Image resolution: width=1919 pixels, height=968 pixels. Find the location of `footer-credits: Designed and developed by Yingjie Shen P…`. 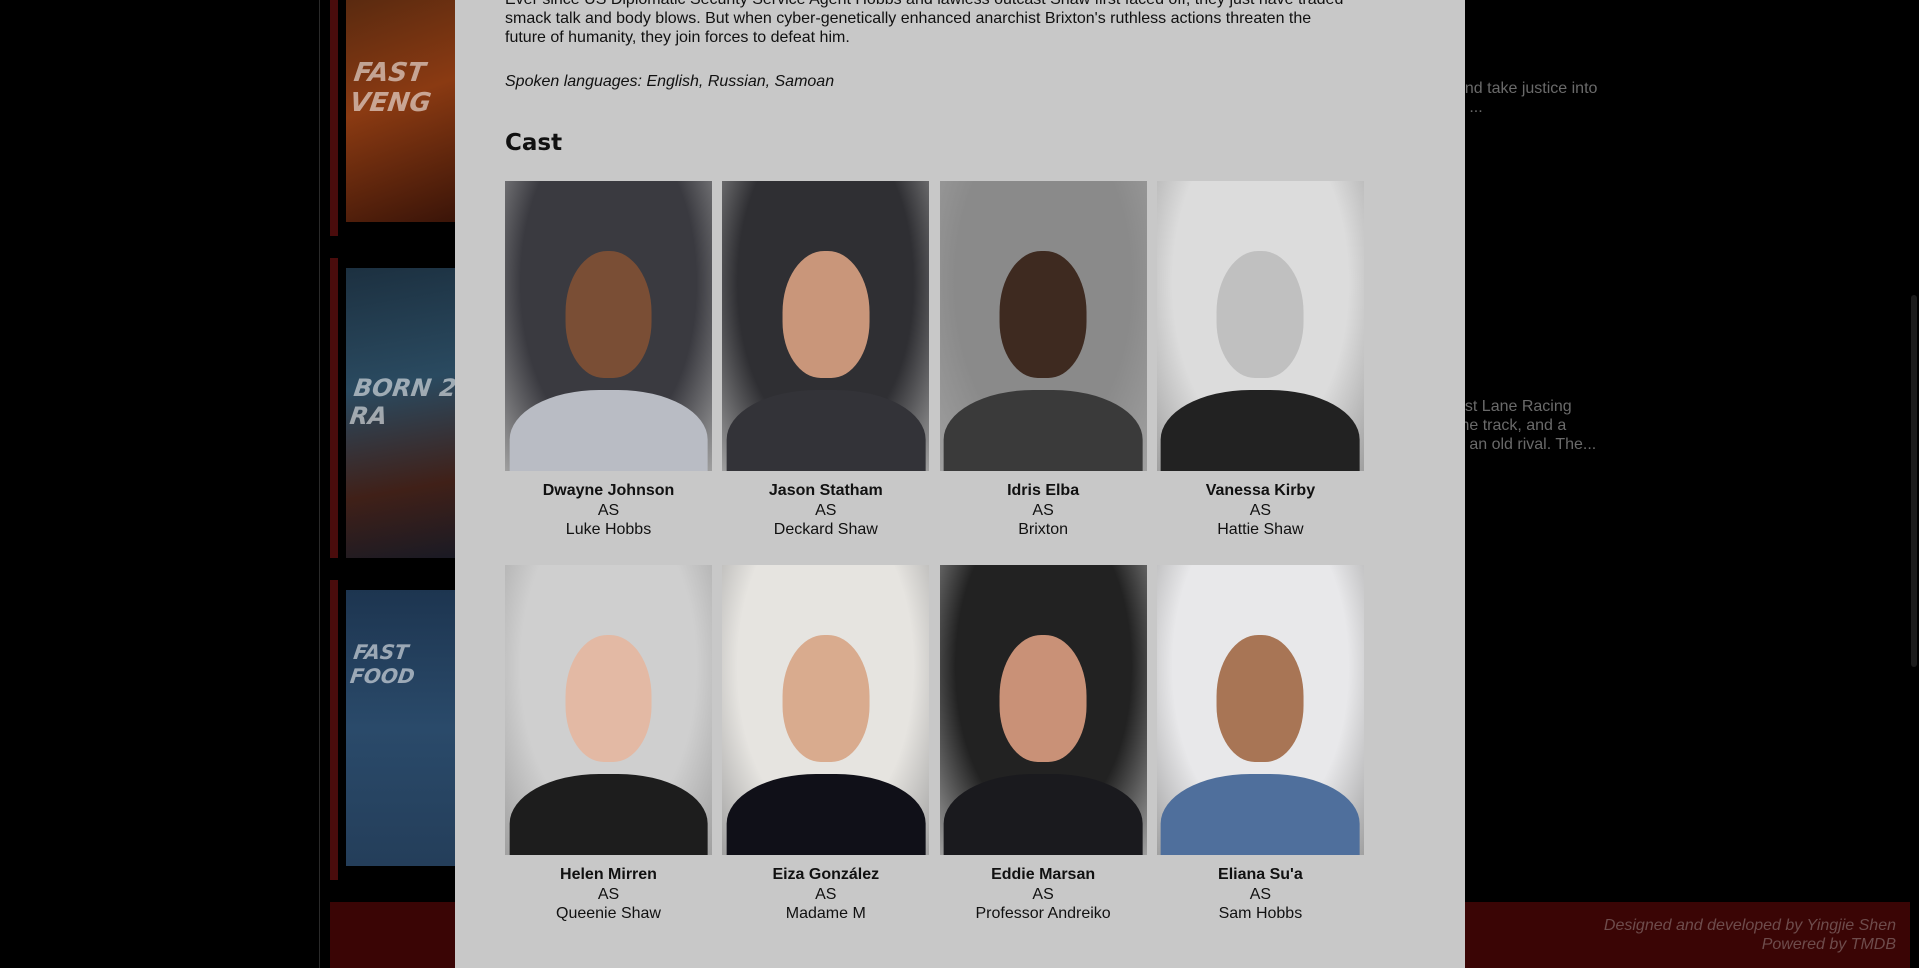

footer-credits: Designed and developed by Yingjie Shen P… is located at coordinates (1750, 935).